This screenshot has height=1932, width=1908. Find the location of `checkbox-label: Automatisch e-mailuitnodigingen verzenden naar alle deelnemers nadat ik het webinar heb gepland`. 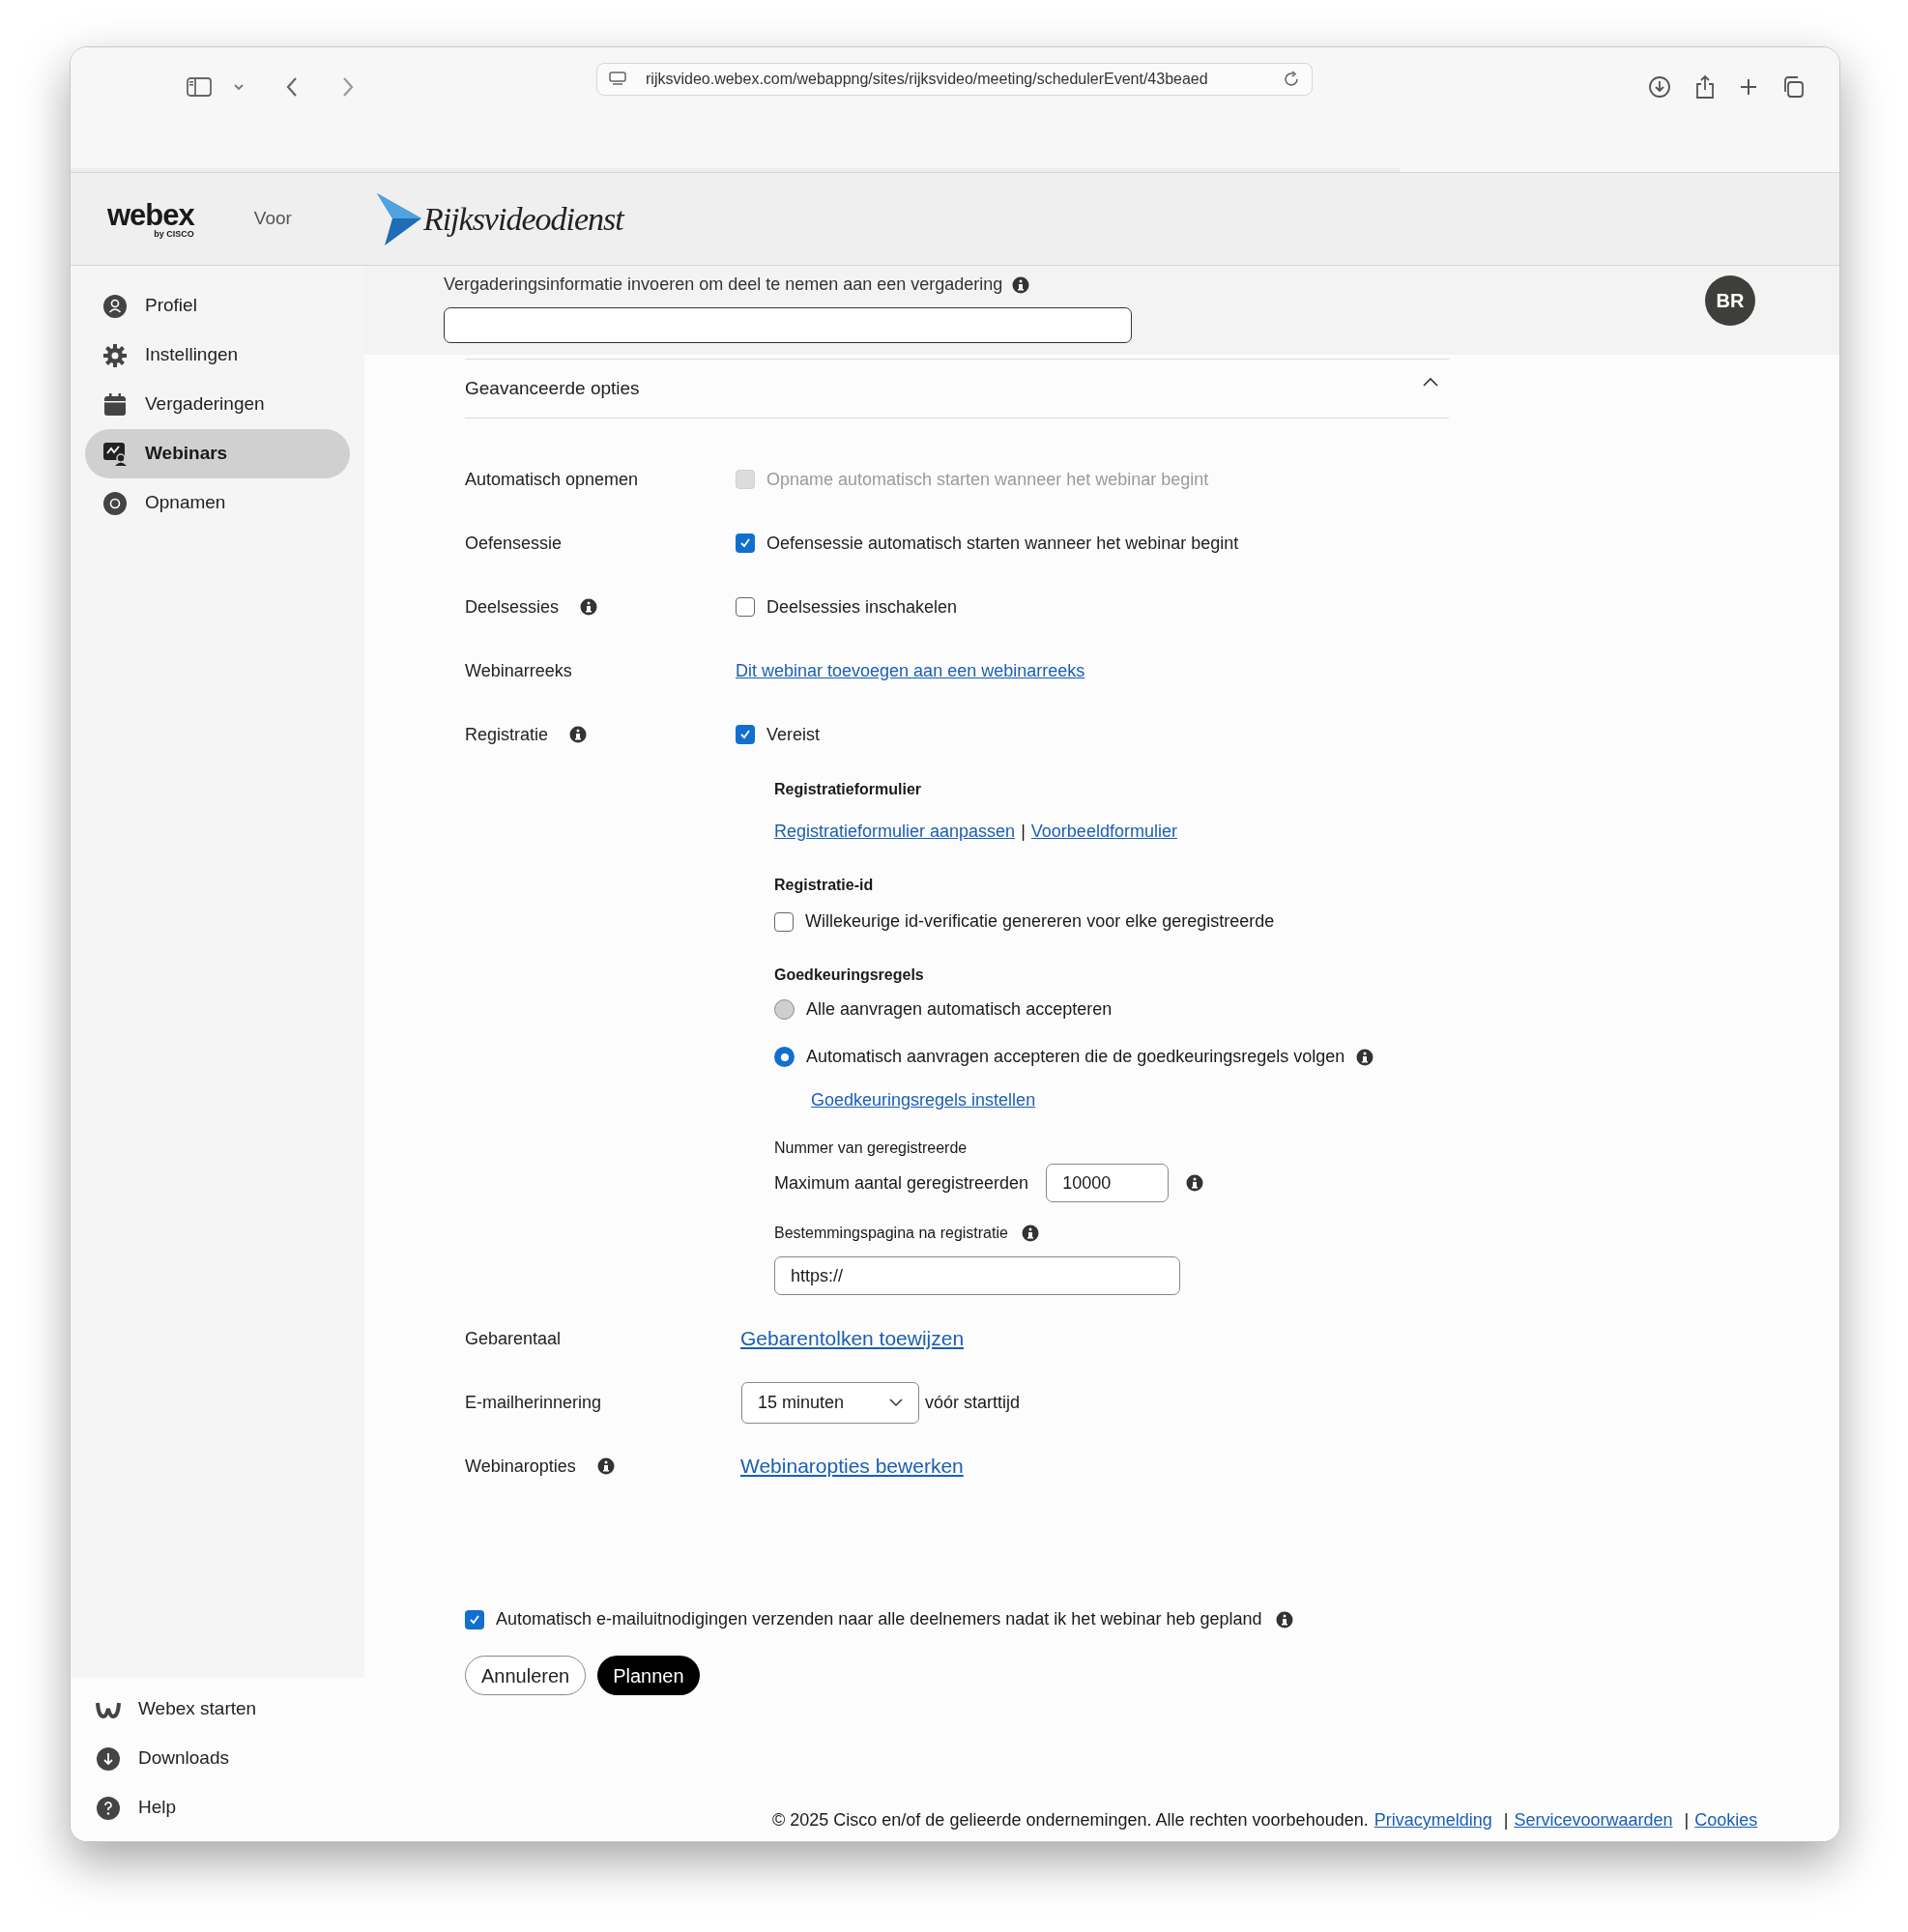

checkbox-label: Automatisch e-mailuitnodigingen verzenden naar alle deelnemers nadat ik het webinar heb gepland is located at coordinates (879, 1619).